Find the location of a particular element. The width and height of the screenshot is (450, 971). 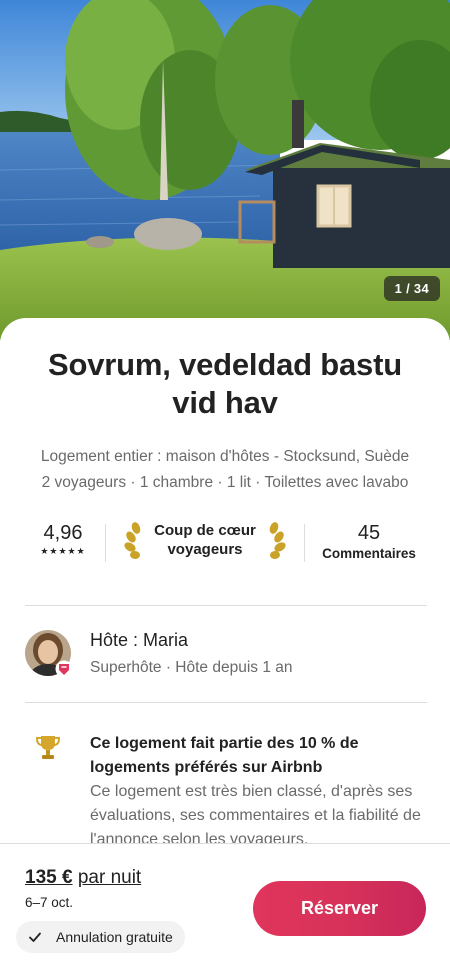

star-rating-icon: ★★★★★ is located at coordinates (63, 551).